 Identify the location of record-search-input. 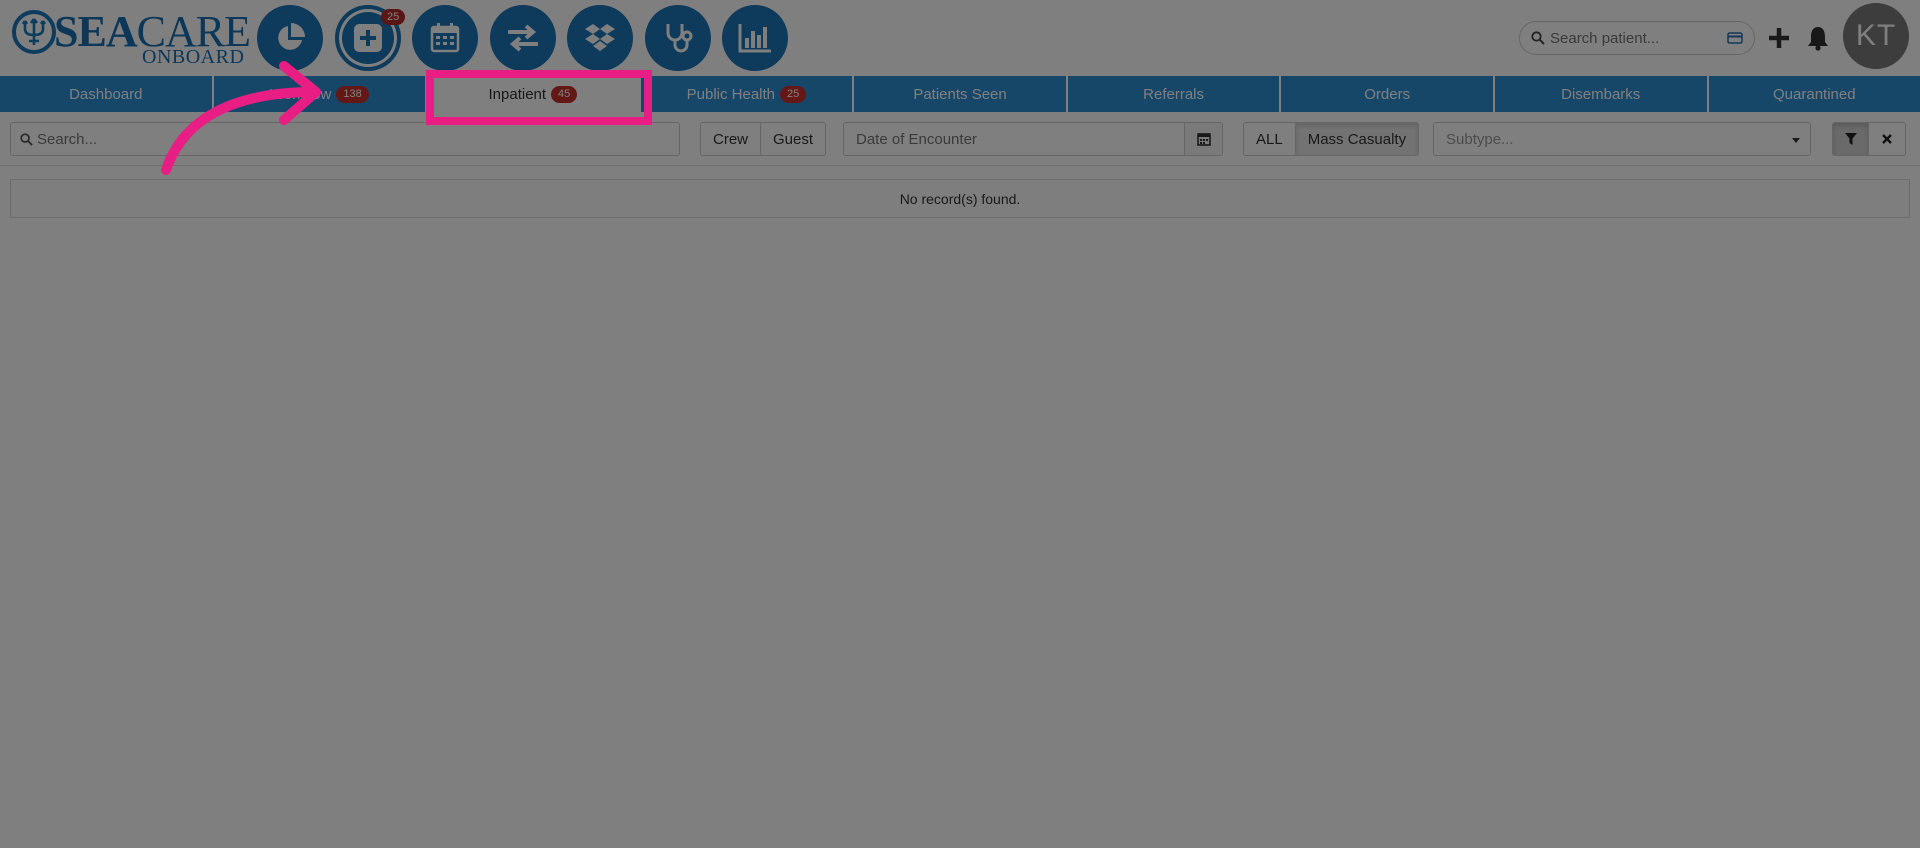
(347, 139).